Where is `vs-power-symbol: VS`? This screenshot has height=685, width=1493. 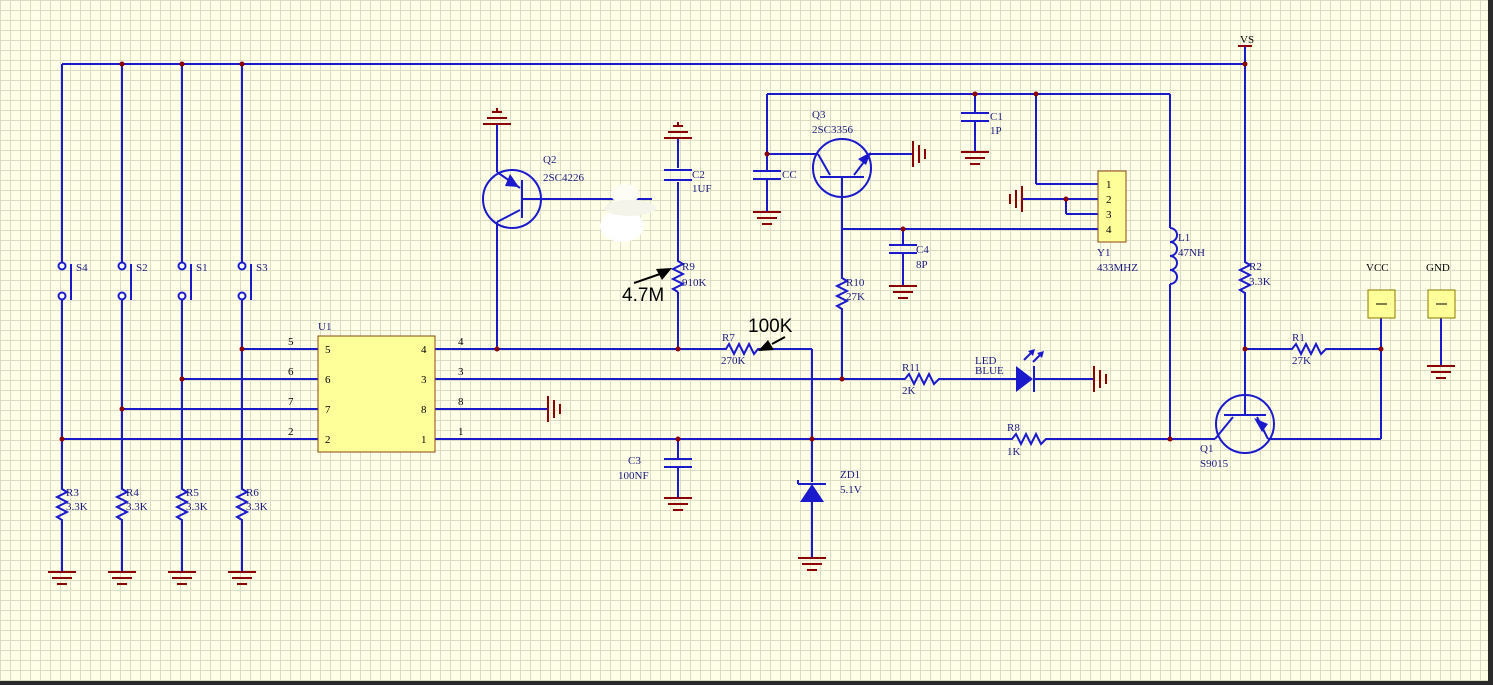
vs-power-symbol: VS is located at coordinates (1246, 40).